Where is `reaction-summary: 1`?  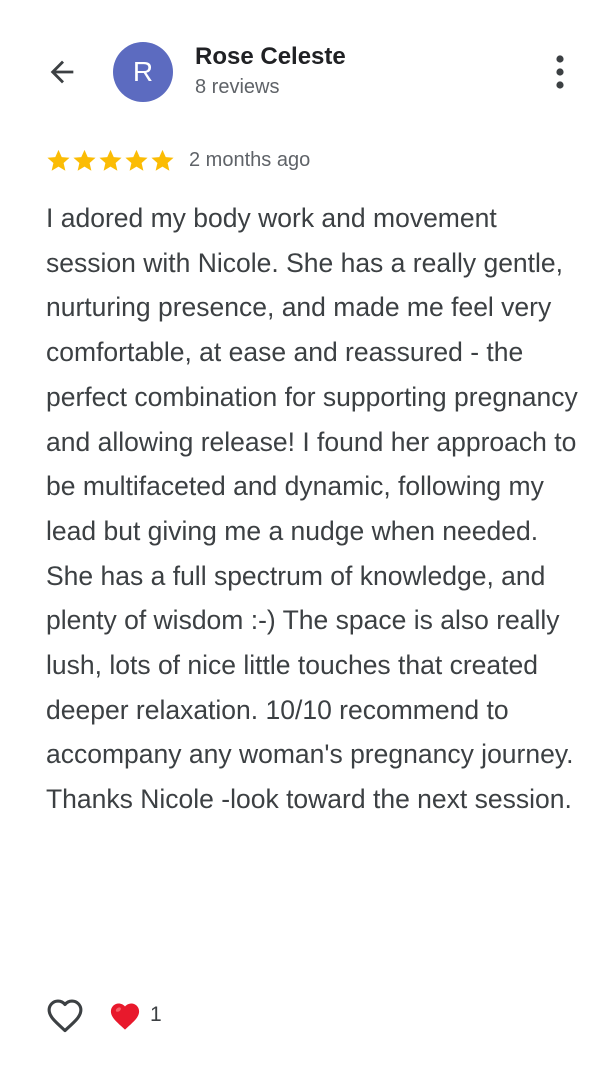 reaction-summary: 1 is located at coordinates (135, 1015).